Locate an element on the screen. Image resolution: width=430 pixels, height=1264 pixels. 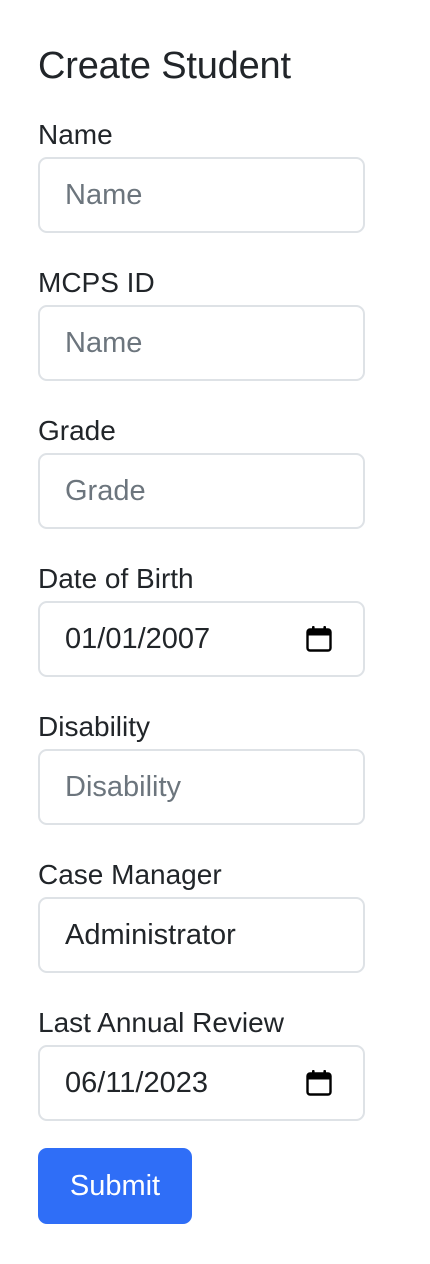
name-label: Name is located at coordinates (75, 134).